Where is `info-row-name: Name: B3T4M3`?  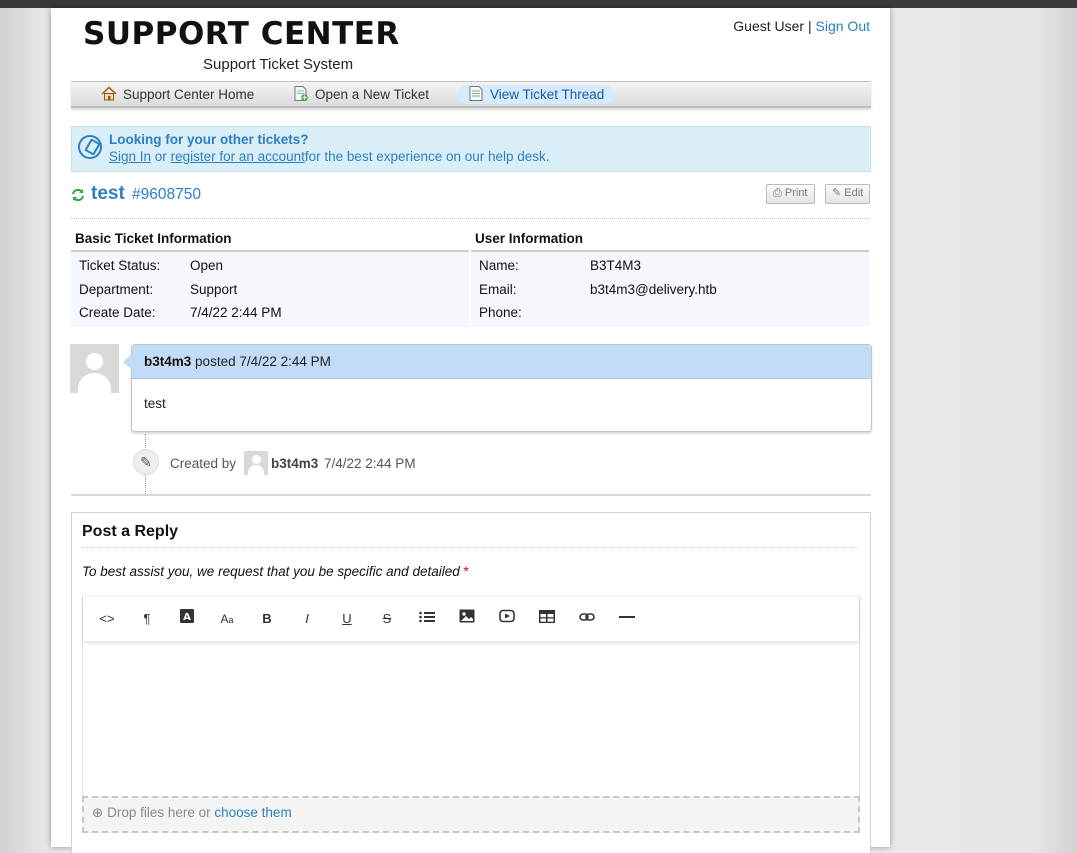 info-row-name: Name: B3T4M3 is located at coordinates (670, 266).